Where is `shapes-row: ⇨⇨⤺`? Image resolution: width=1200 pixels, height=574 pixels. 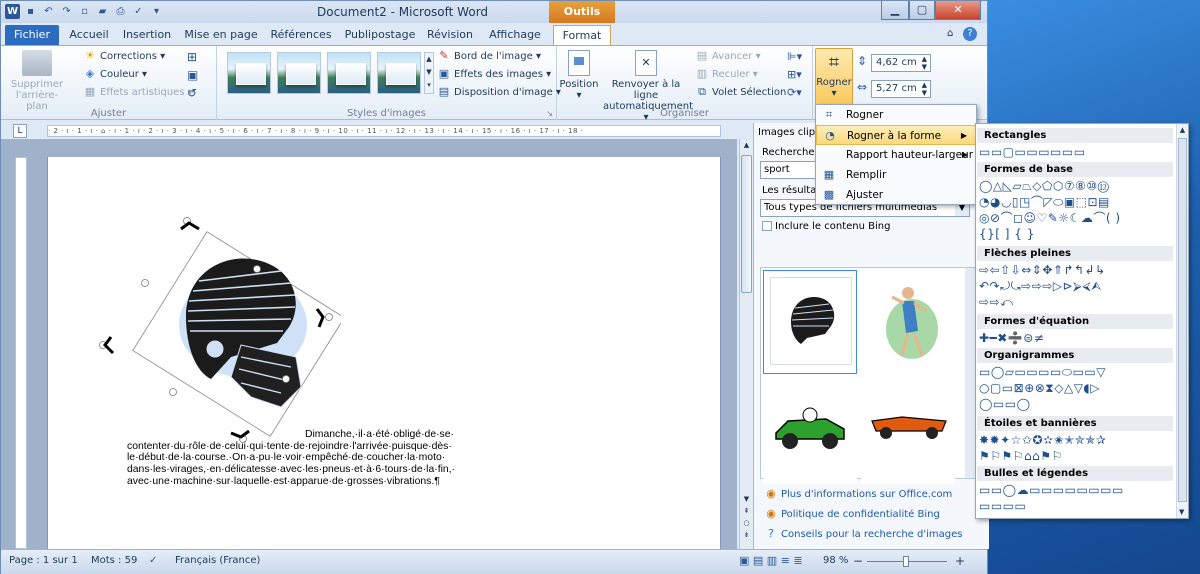 shapes-row: ⇨⇨⤺ is located at coordinates (1078, 302).